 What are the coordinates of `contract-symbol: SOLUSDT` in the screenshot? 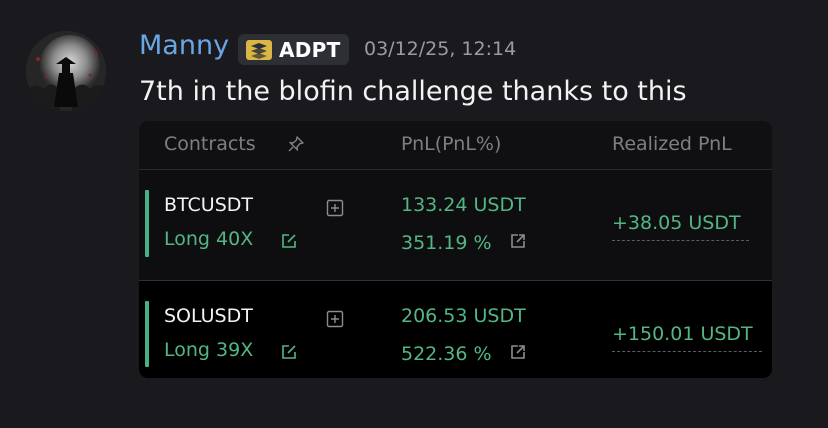 It's located at (208, 316).